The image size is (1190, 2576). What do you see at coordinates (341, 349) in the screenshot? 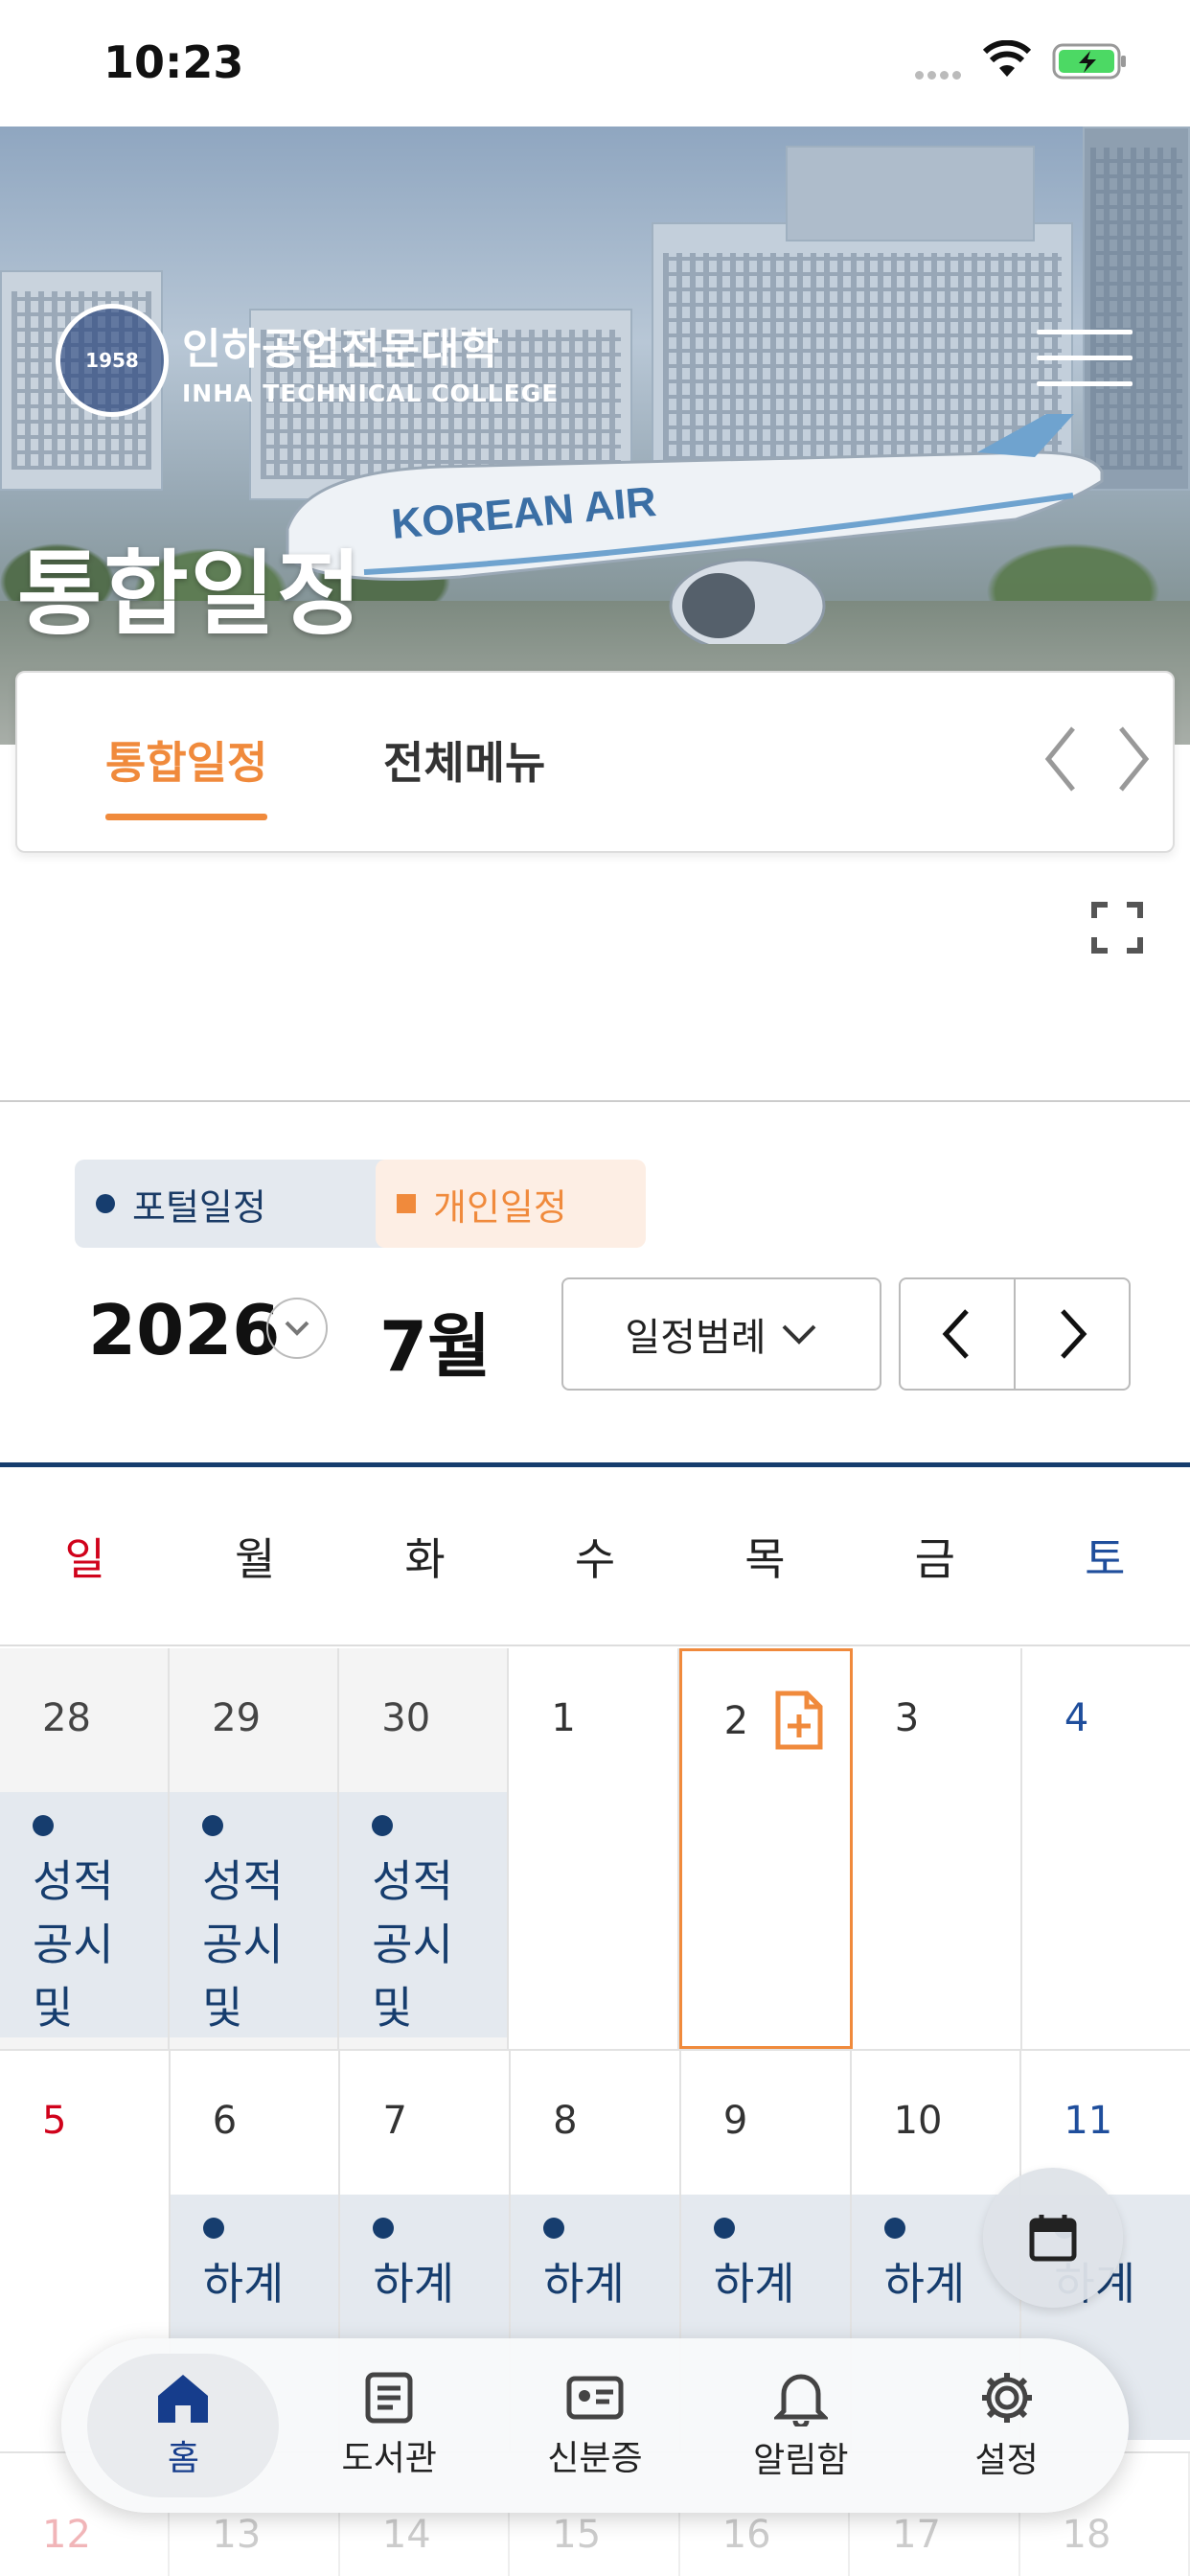
I see `college-name-ko: 인하공업전문대학` at bounding box center [341, 349].